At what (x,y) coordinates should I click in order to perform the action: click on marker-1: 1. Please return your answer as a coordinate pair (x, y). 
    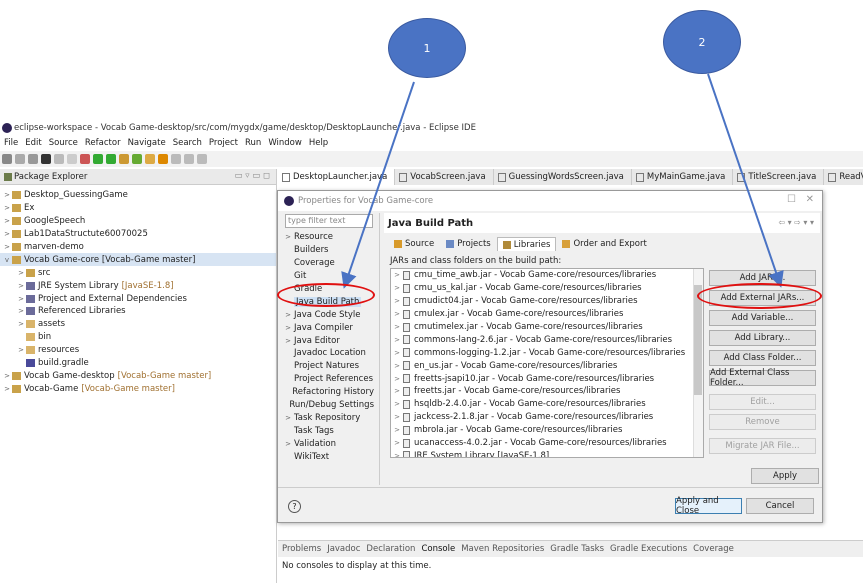
    Looking at the image, I should click on (427, 48).